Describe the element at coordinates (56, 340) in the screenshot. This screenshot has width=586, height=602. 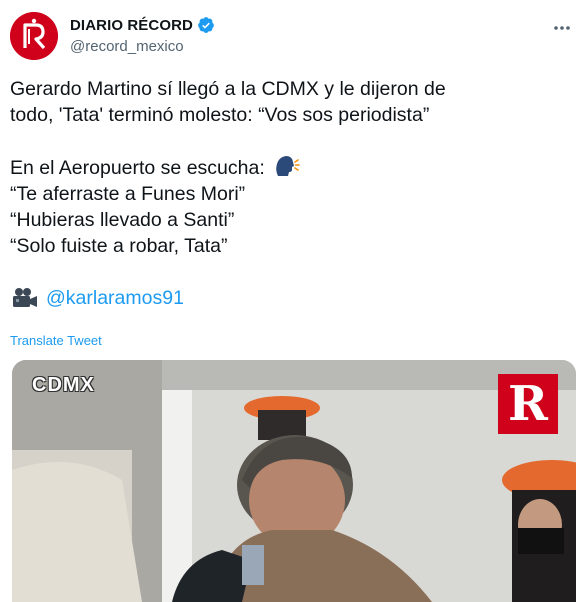
I see `translate-tweet-link: Translate Tweet` at that location.